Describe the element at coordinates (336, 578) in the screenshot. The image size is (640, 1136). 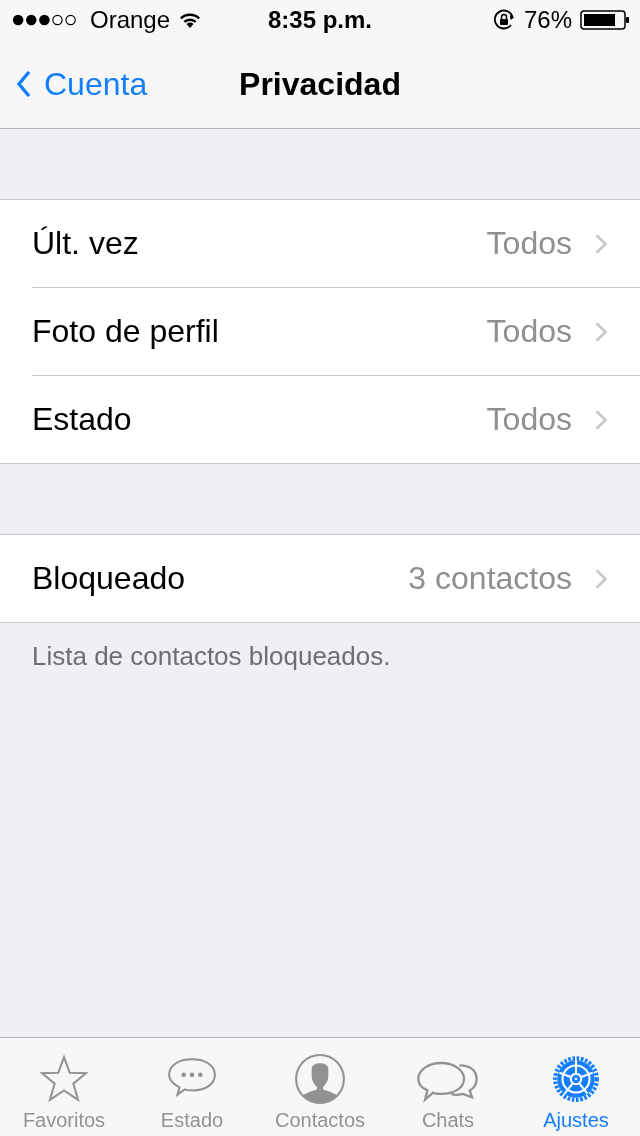
I see `settings-row: Bloqueado 3 contactos` at that location.